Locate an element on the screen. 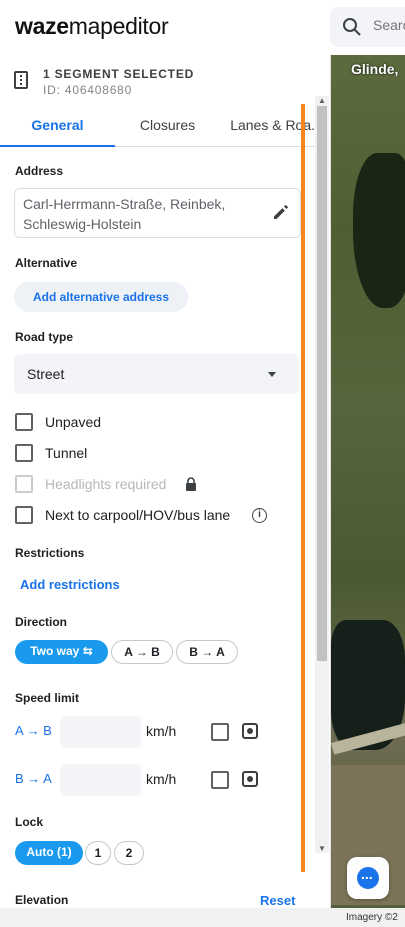 This screenshot has width=405, height=927. scrollbar-thumb is located at coordinates (322, 383).